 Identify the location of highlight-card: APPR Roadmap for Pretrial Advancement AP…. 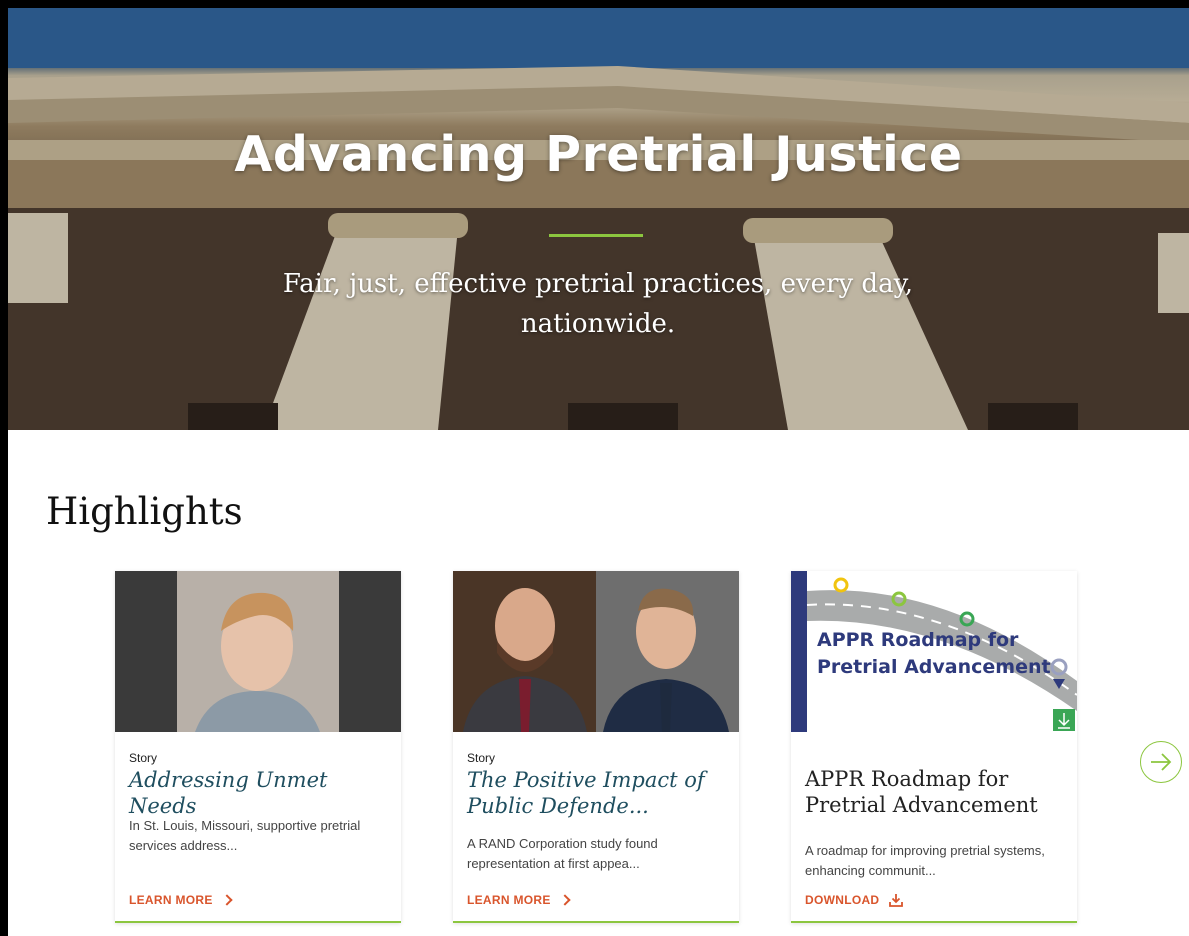
(934, 747).